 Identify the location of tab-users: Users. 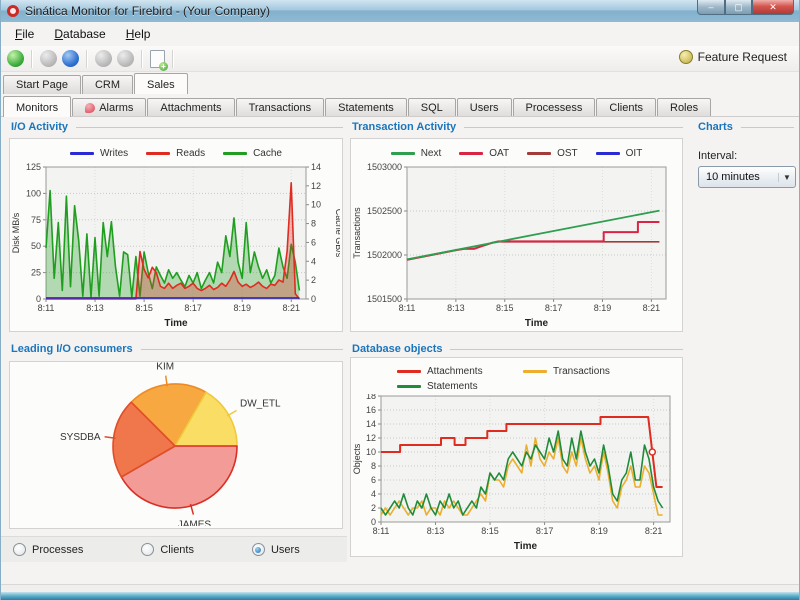
(484, 107).